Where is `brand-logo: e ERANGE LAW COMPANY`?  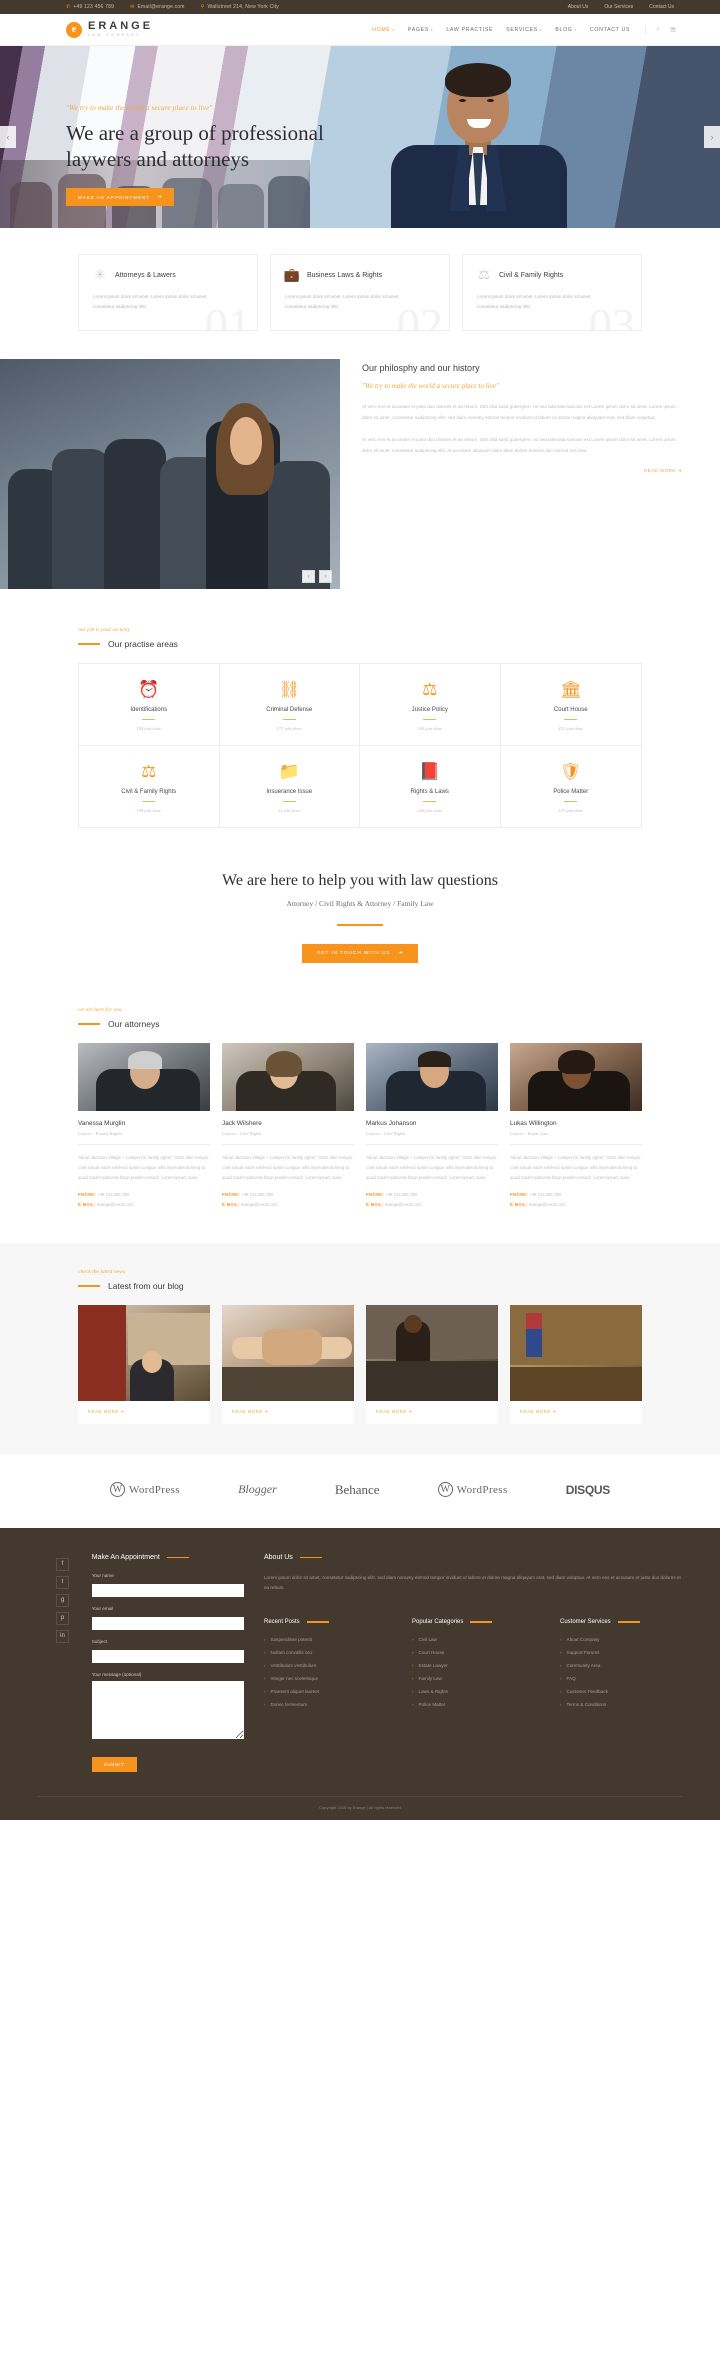
brand-logo: e ERANGE LAW COMPANY is located at coordinates (109, 29).